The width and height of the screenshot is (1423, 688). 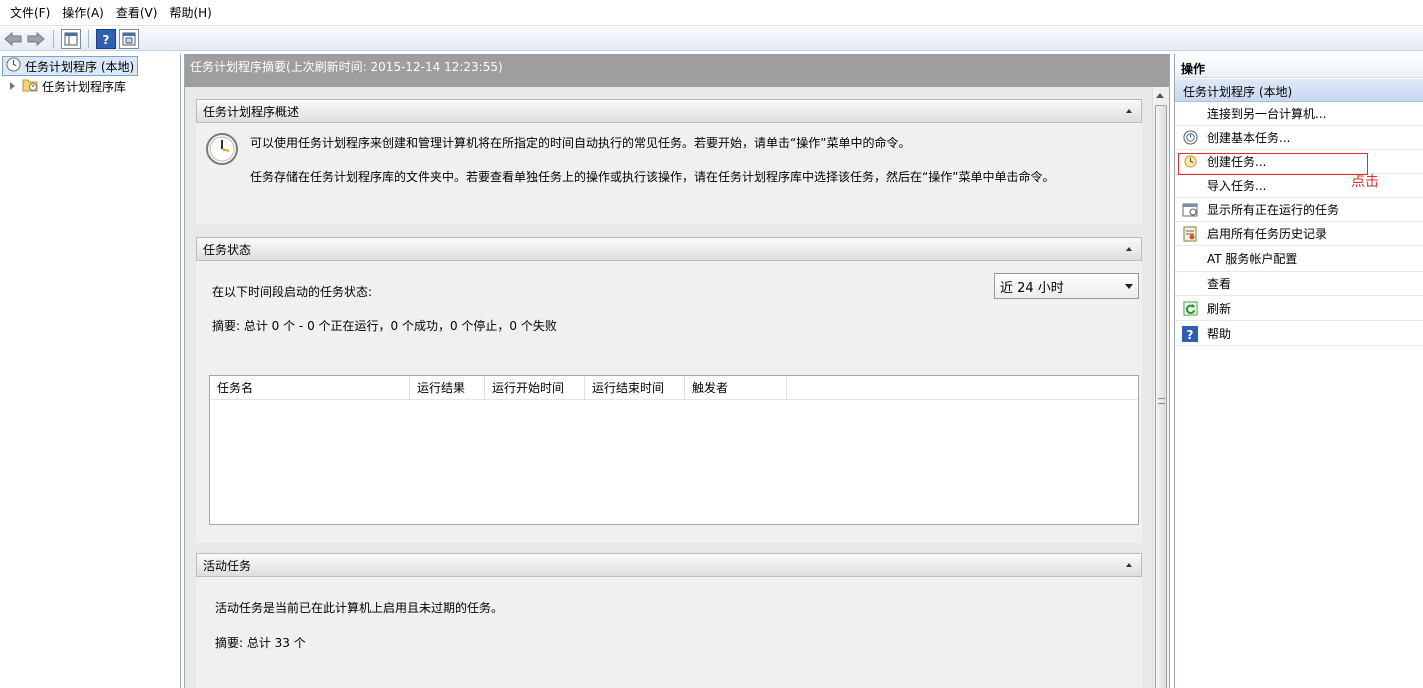 I want to click on show-action-pane-icon, so click(x=129, y=38).